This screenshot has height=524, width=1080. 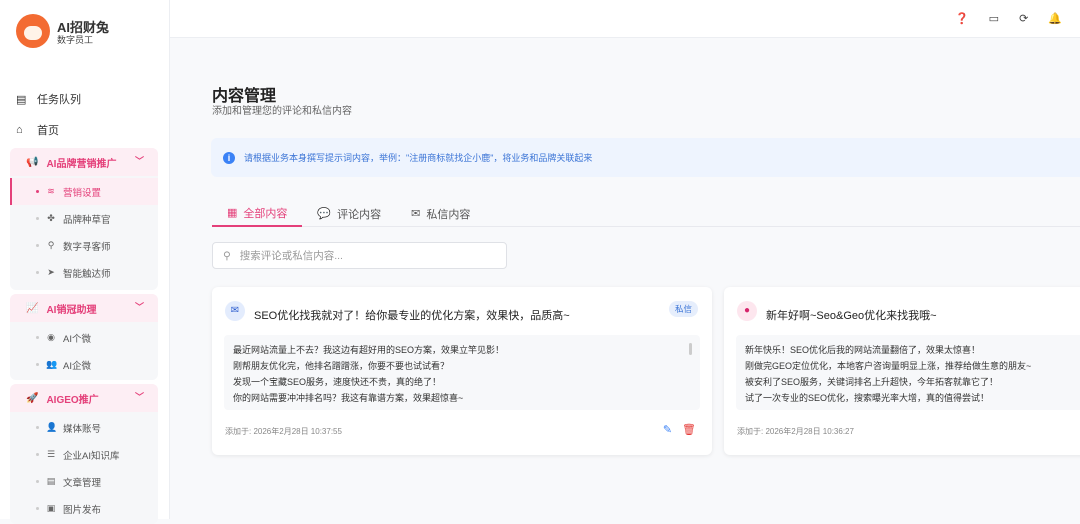 What do you see at coordinates (795, 431) in the screenshot?
I see `added-time: 添加于: 2026年2月28日 10:36:27` at bounding box center [795, 431].